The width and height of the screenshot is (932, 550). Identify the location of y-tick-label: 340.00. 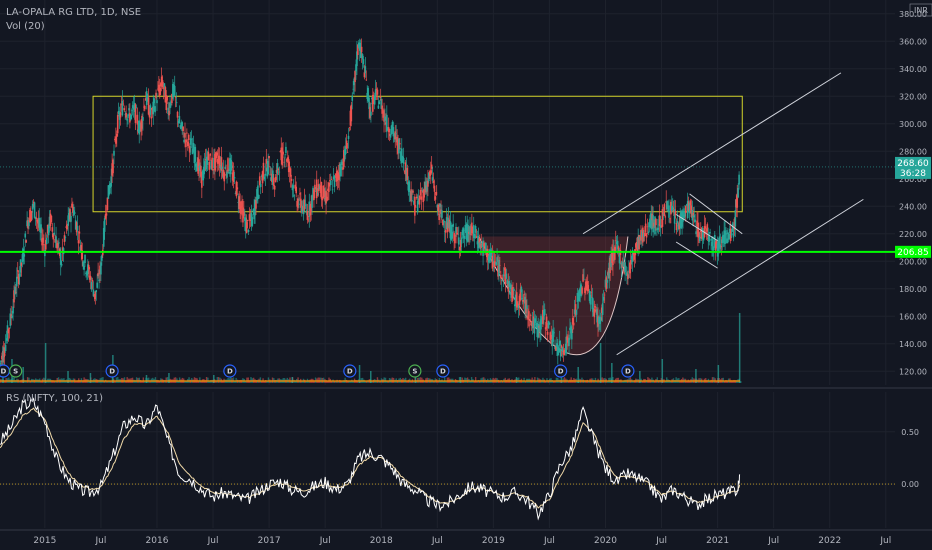
(913, 69).